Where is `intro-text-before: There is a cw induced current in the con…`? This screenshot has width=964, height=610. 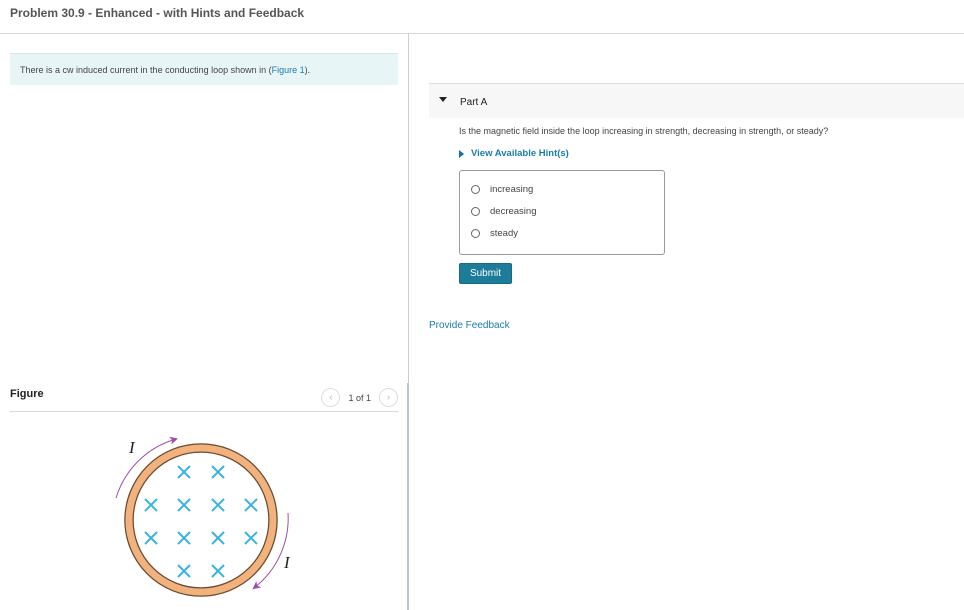
intro-text-before: There is a cw induced current in the con… is located at coordinates (146, 70).